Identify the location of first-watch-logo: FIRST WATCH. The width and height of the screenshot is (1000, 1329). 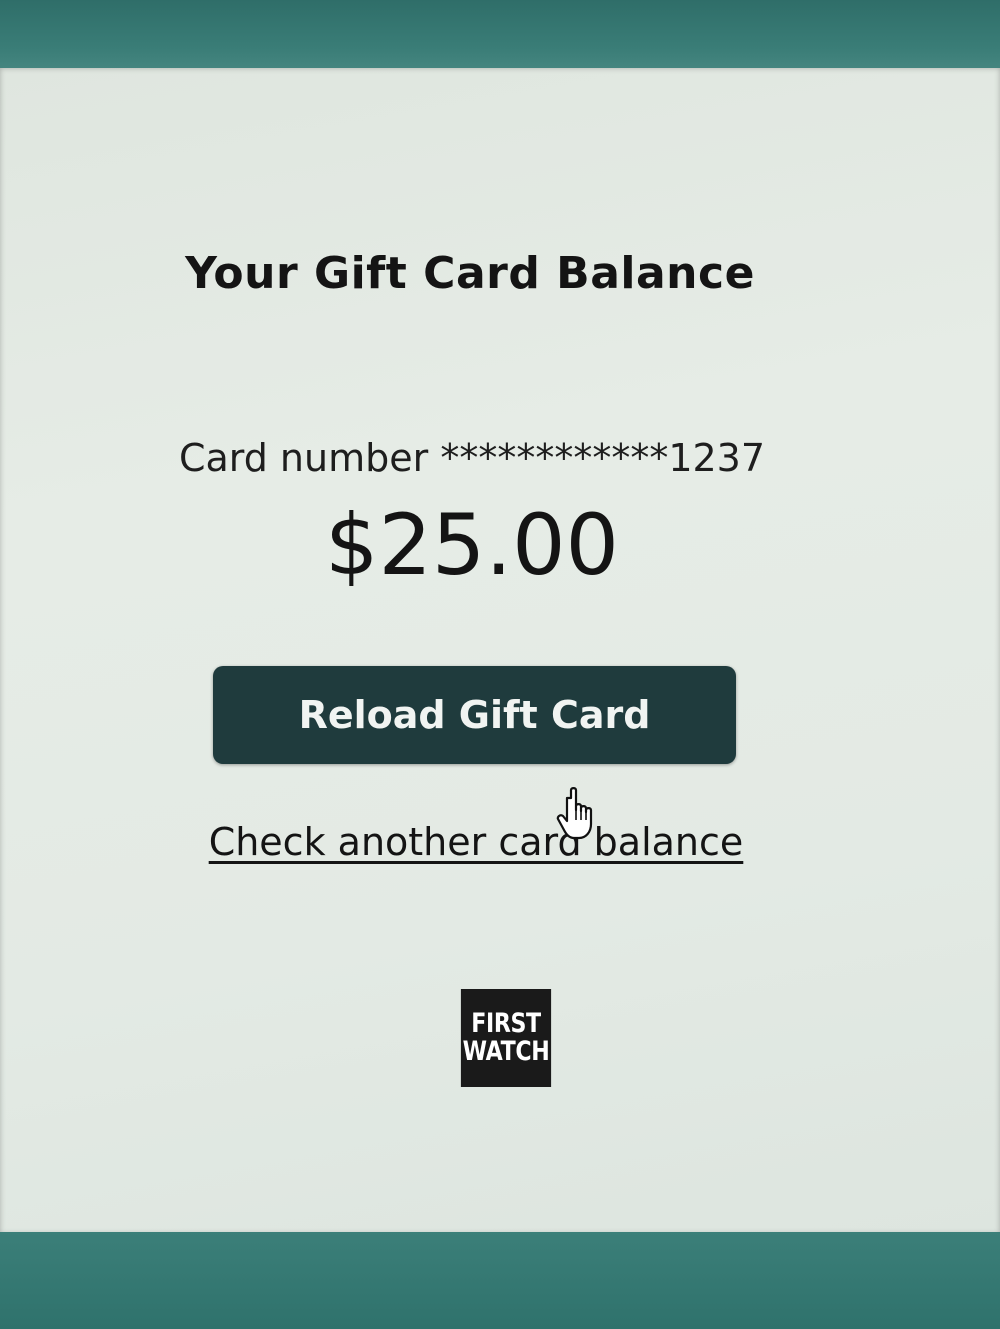
(506, 1038).